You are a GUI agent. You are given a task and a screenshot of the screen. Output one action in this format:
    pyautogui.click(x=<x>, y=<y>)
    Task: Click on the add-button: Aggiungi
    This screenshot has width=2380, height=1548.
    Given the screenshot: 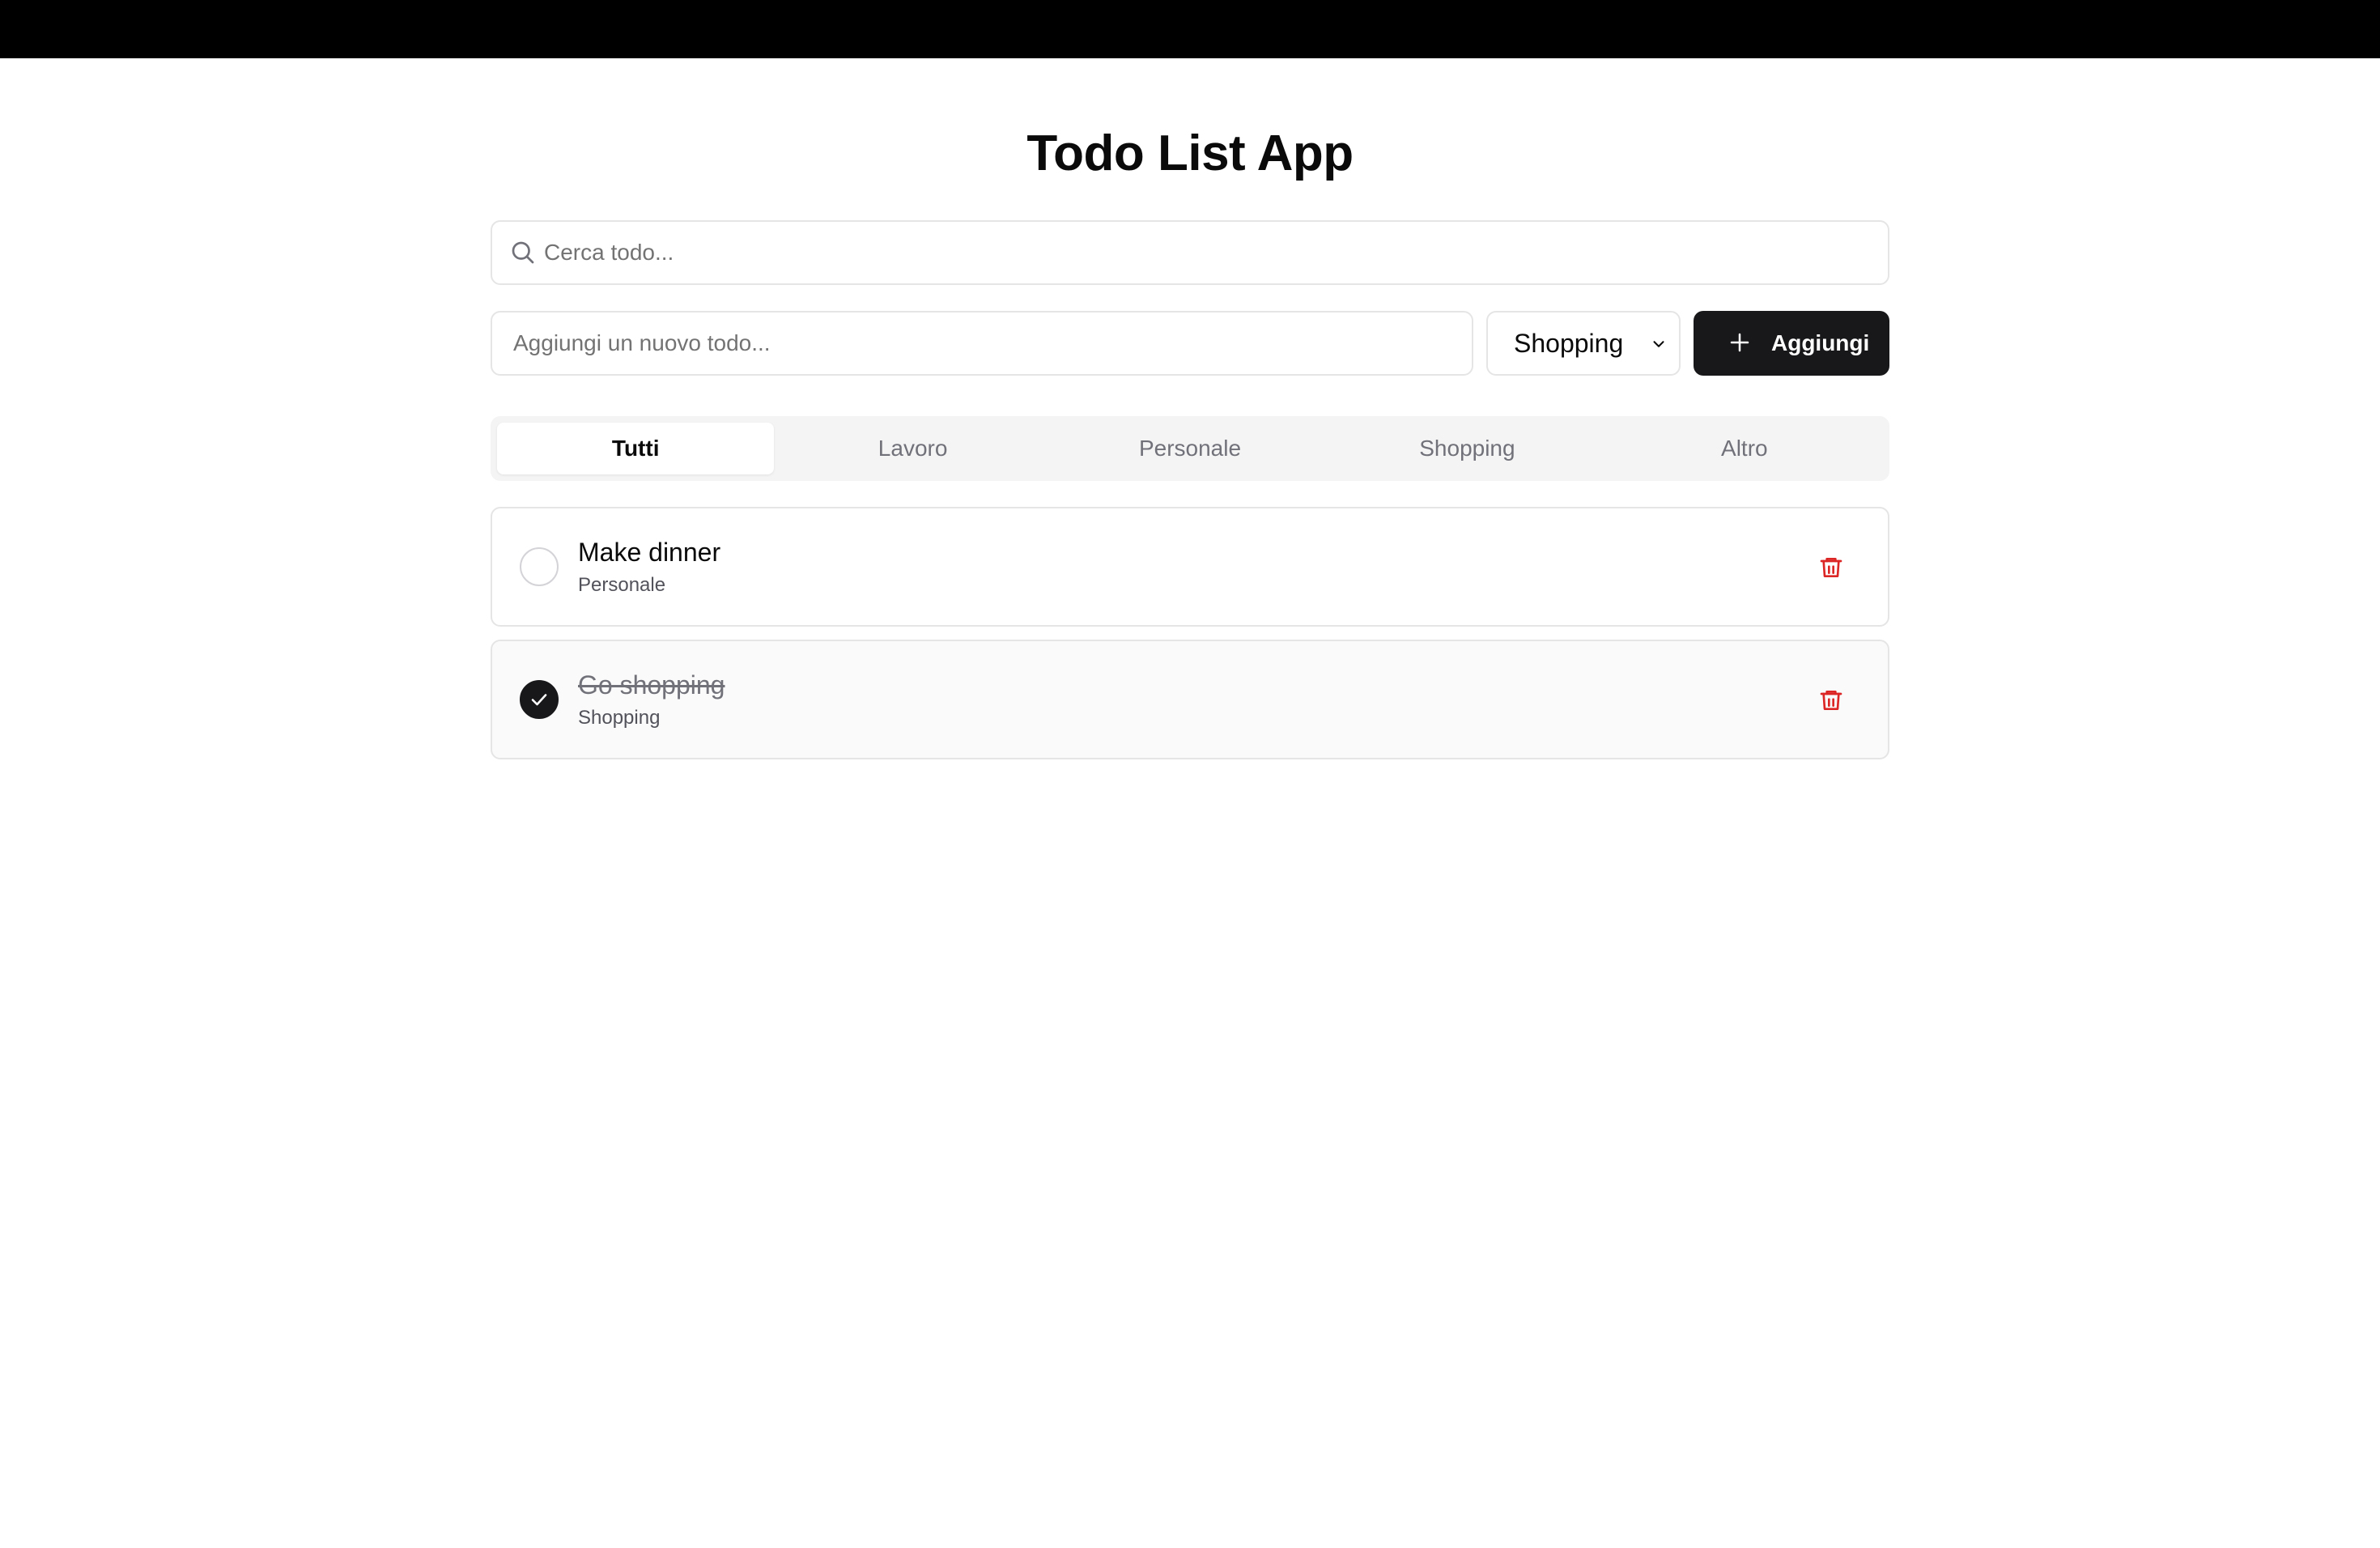 What is the action you would take?
    pyautogui.click(x=1791, y=343)
    